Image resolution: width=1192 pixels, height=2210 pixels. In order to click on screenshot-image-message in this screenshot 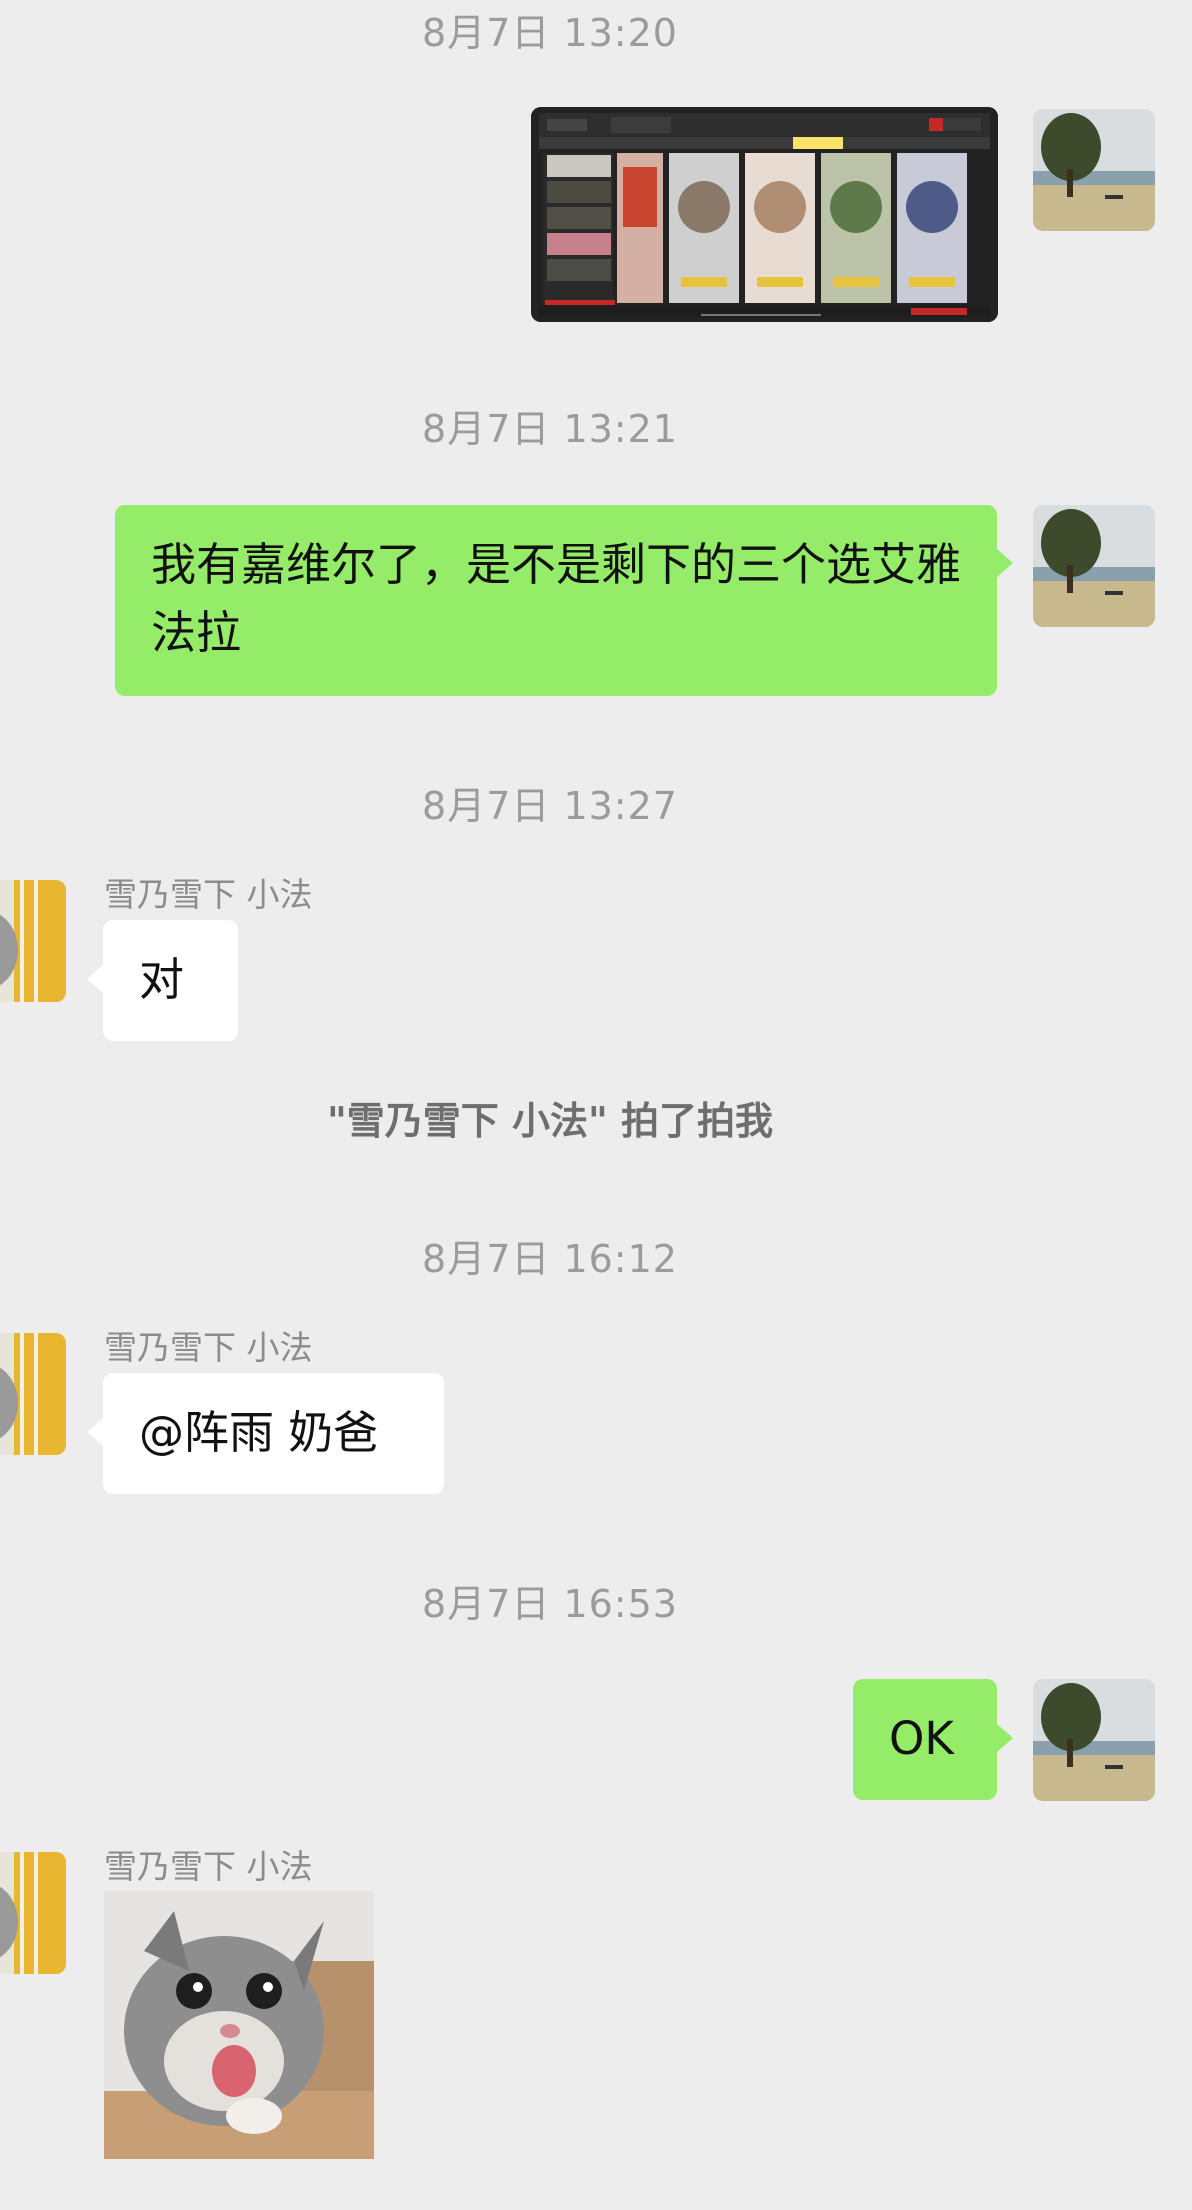, I will do `click(764, 214)`.